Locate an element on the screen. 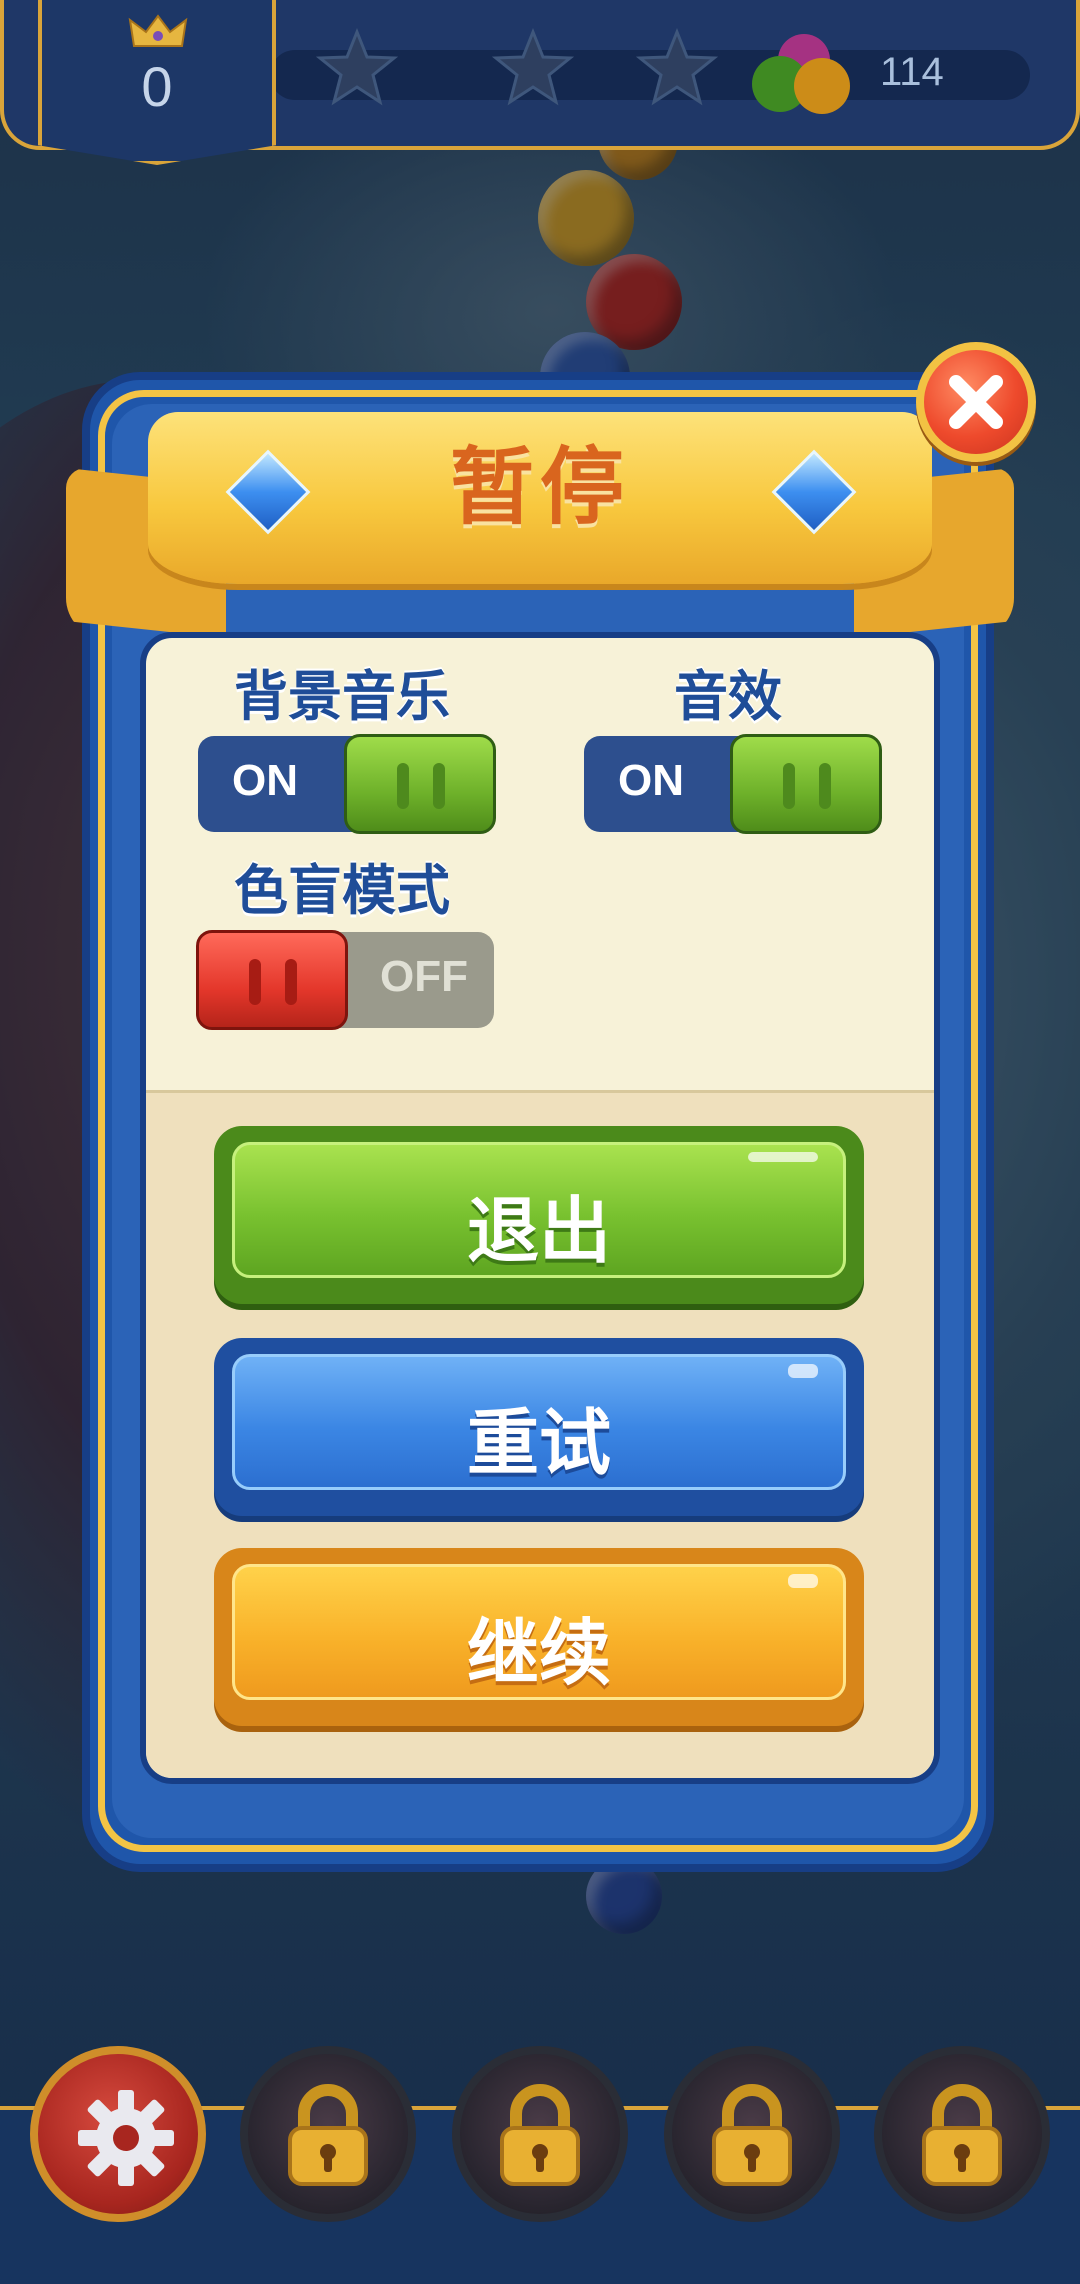 This screenshot has height=2284, width=1080. colorblind-mode-toggle: OFF is located at coordinates (345, 980).